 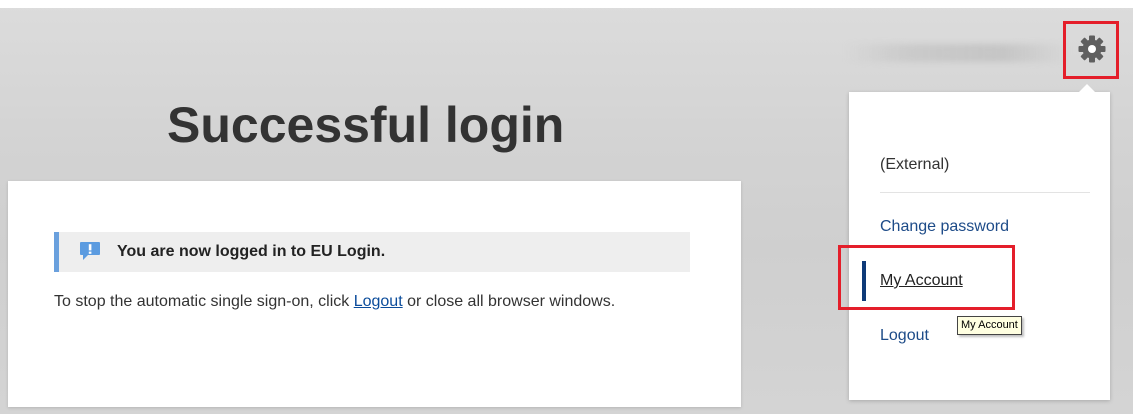 I want to click on my-account-highlight-box, so click(x=926, y=277).